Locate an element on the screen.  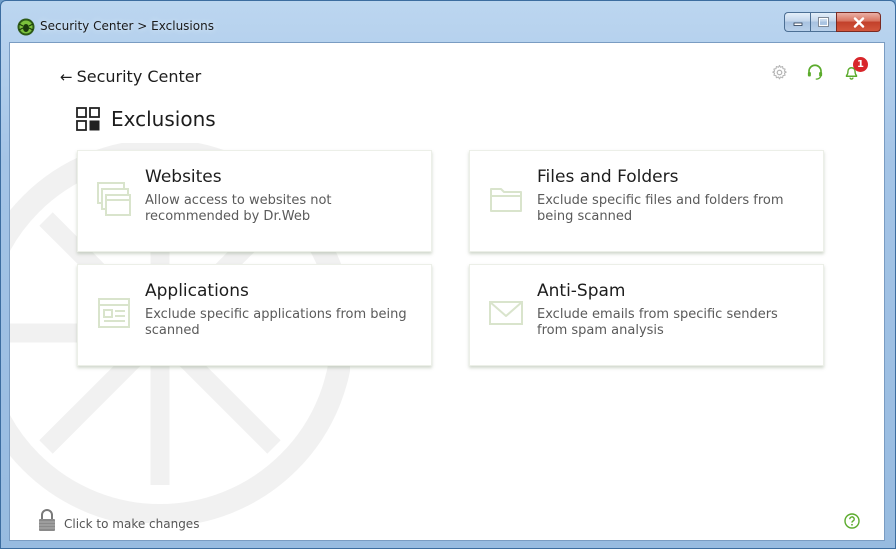
websites-icon is located at coordinates (114, 199).